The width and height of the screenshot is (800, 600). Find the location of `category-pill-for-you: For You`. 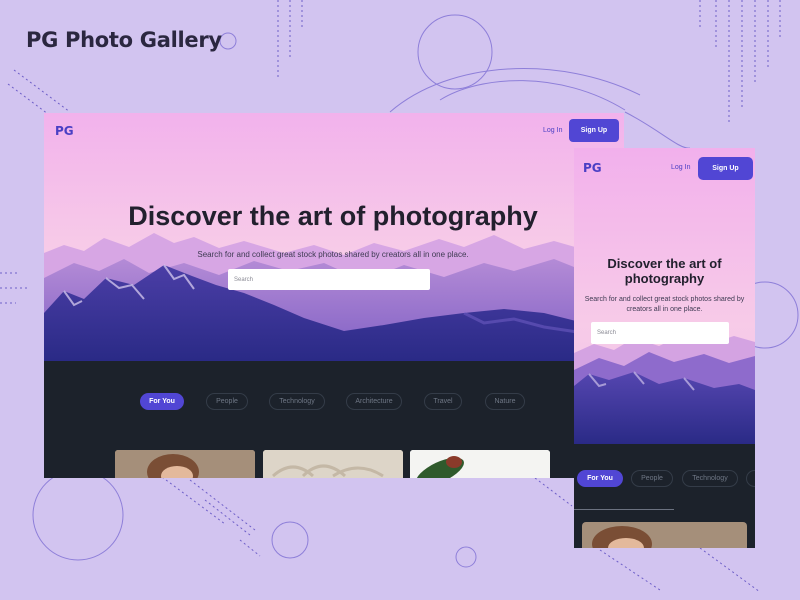

category-pill-for-you: For You is located at coordinates (162, 401).